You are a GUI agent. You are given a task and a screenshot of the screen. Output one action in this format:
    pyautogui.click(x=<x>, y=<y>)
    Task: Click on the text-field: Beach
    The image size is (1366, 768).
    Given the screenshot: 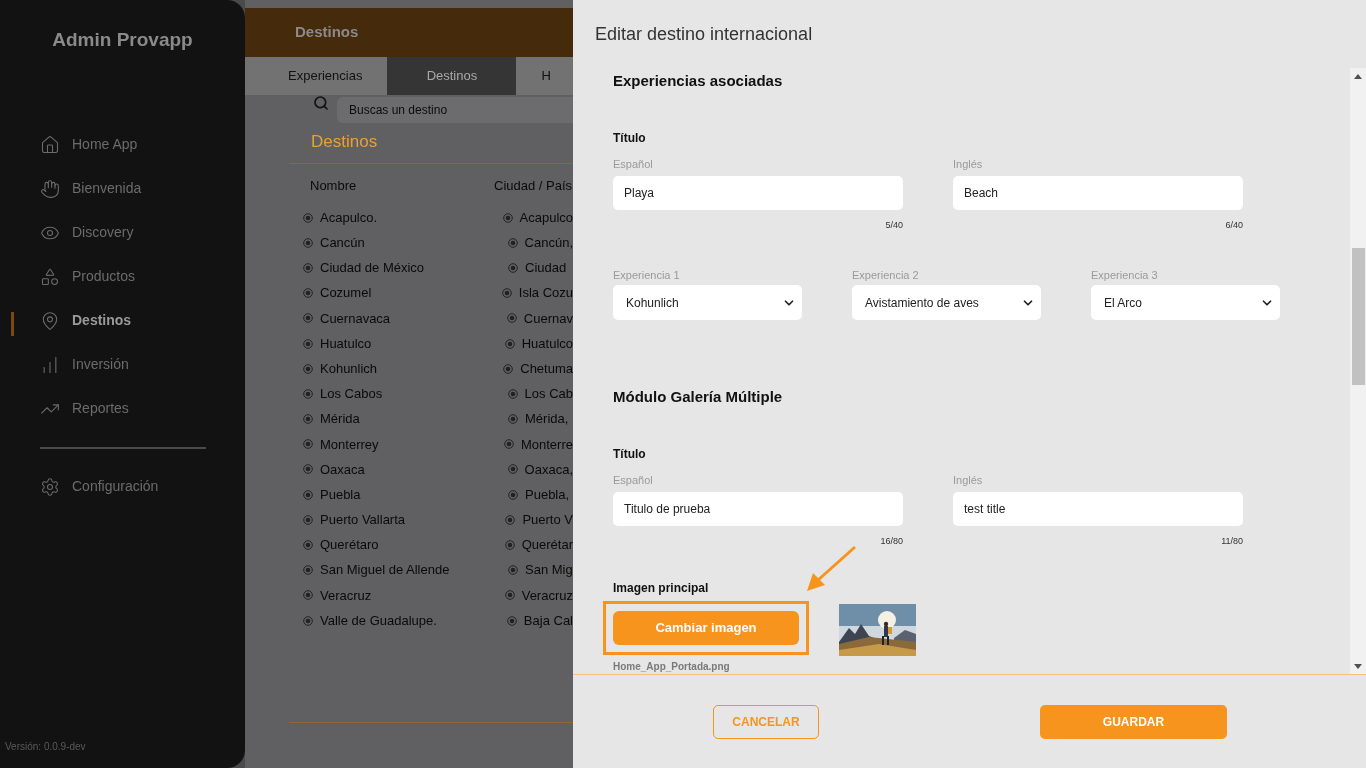 What is the action you would take?
    pyautogui.click(x=1098, y=193)
    